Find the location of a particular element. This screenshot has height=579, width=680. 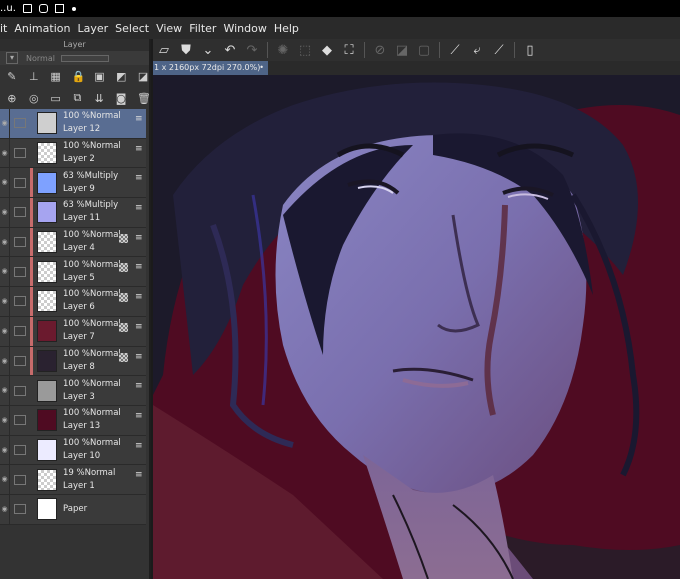

chevron-down-icon: ⌄ is located at coordinates (208, 50).